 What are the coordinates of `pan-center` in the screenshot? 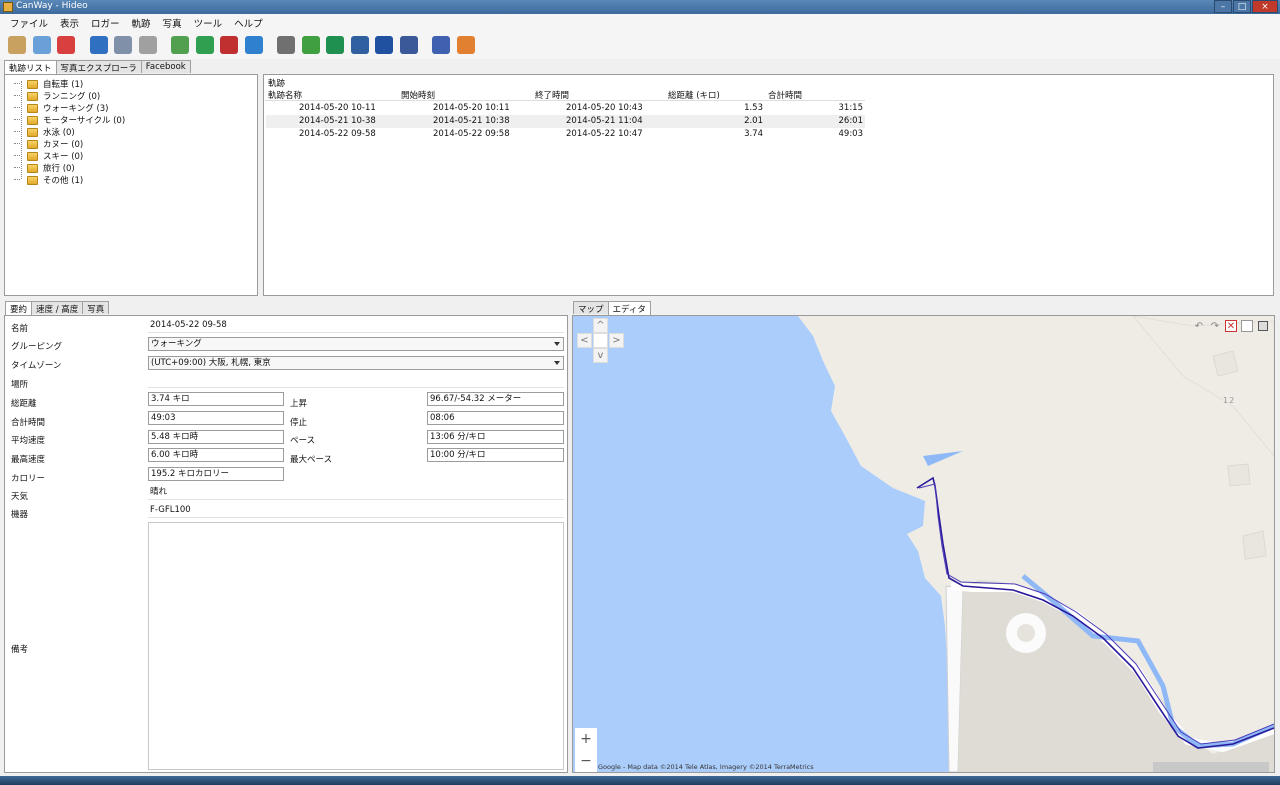 It's located at (600, 340).